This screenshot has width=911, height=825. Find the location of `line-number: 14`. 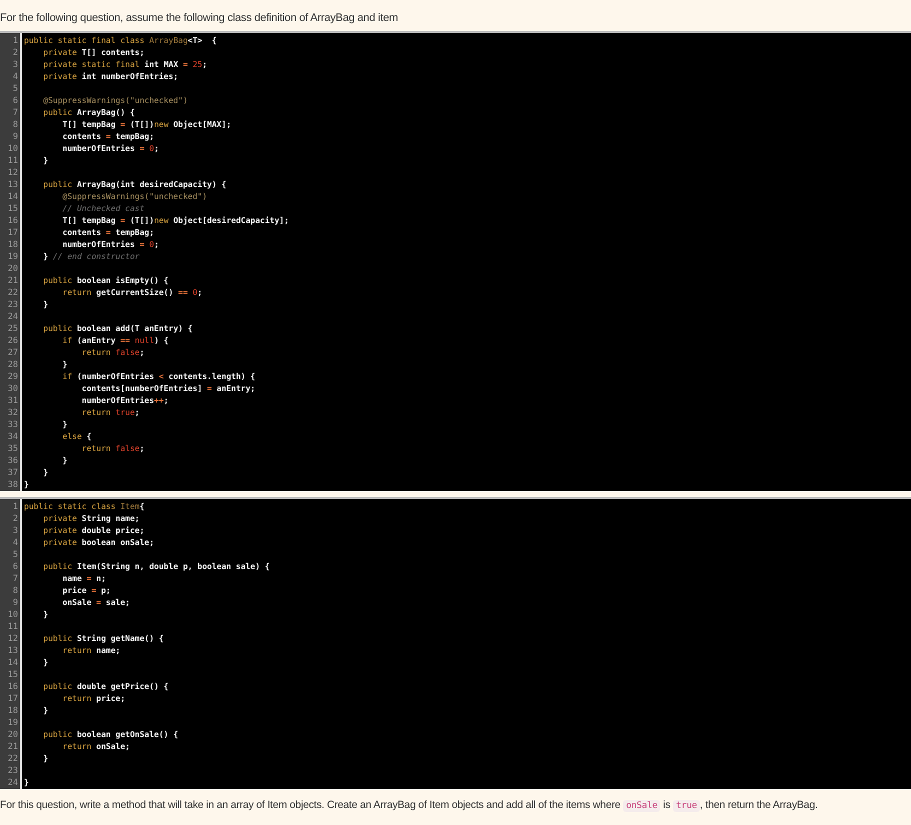

line-number: 14 is located at coordinates (12, 197).